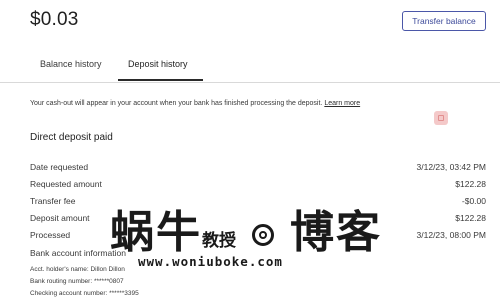 The height and width of the screenshot is (305, 500). I want to click on transfer-balance-button: Transfer balance, so click(444, 21).